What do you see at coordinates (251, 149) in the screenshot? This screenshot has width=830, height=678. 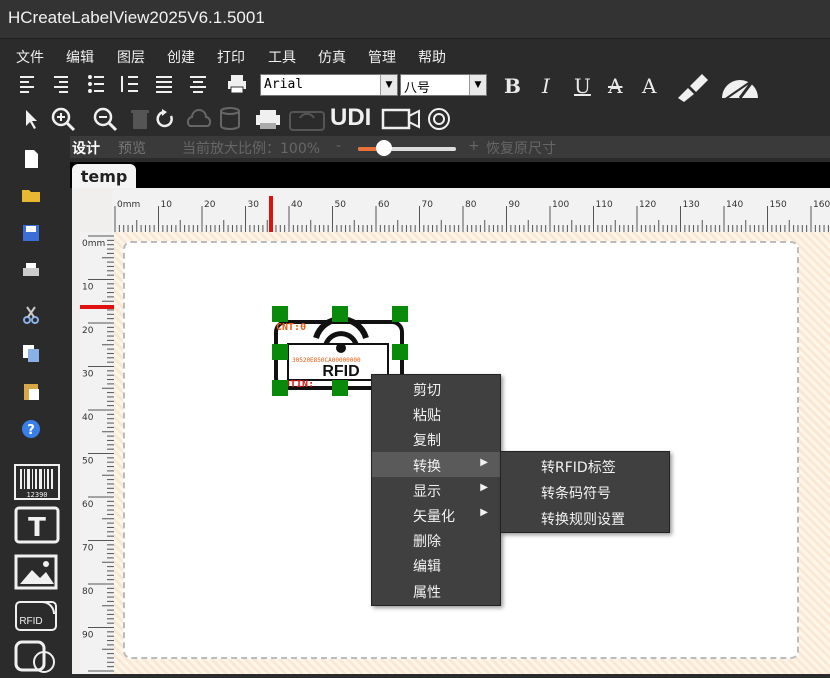 I see `zoom-ratio-label: 当前放大比例：100%` at bounding box center [251, 149].